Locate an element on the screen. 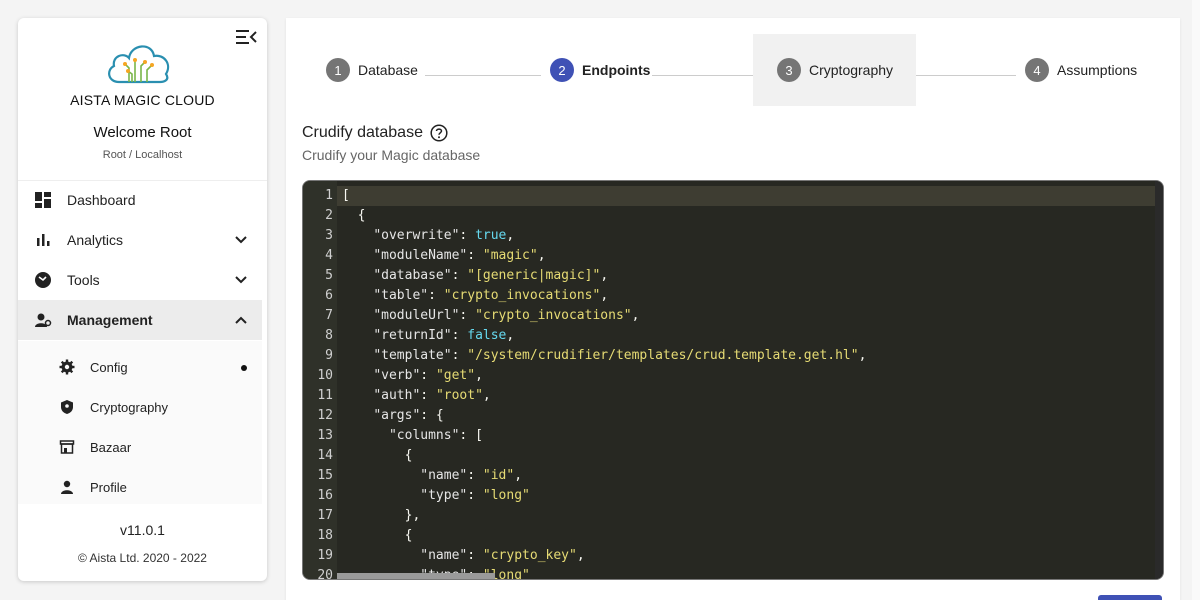  line-number: 9 is located at coordinates (329, 355).